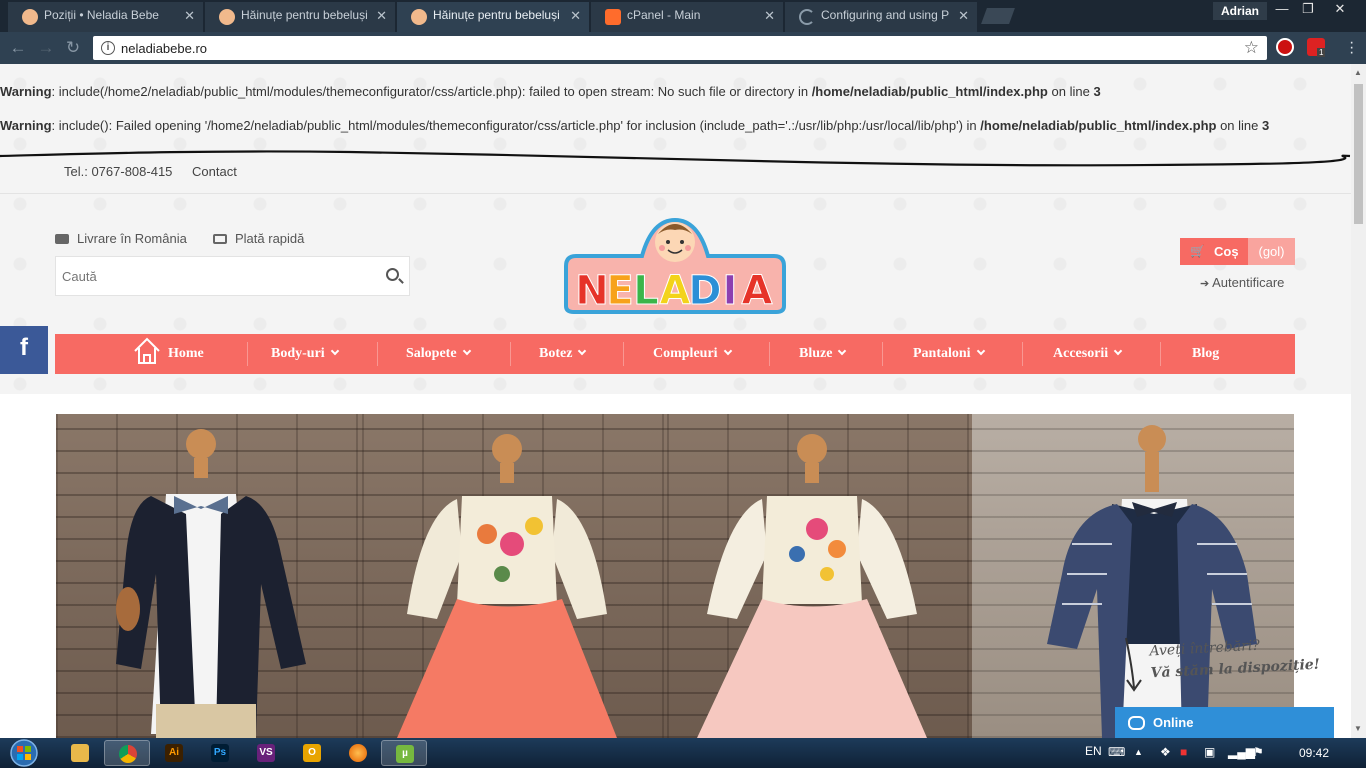  Describe the element at coordinates (819, 576) in the screenshot. I see `product-image-pink-dress` at that location.